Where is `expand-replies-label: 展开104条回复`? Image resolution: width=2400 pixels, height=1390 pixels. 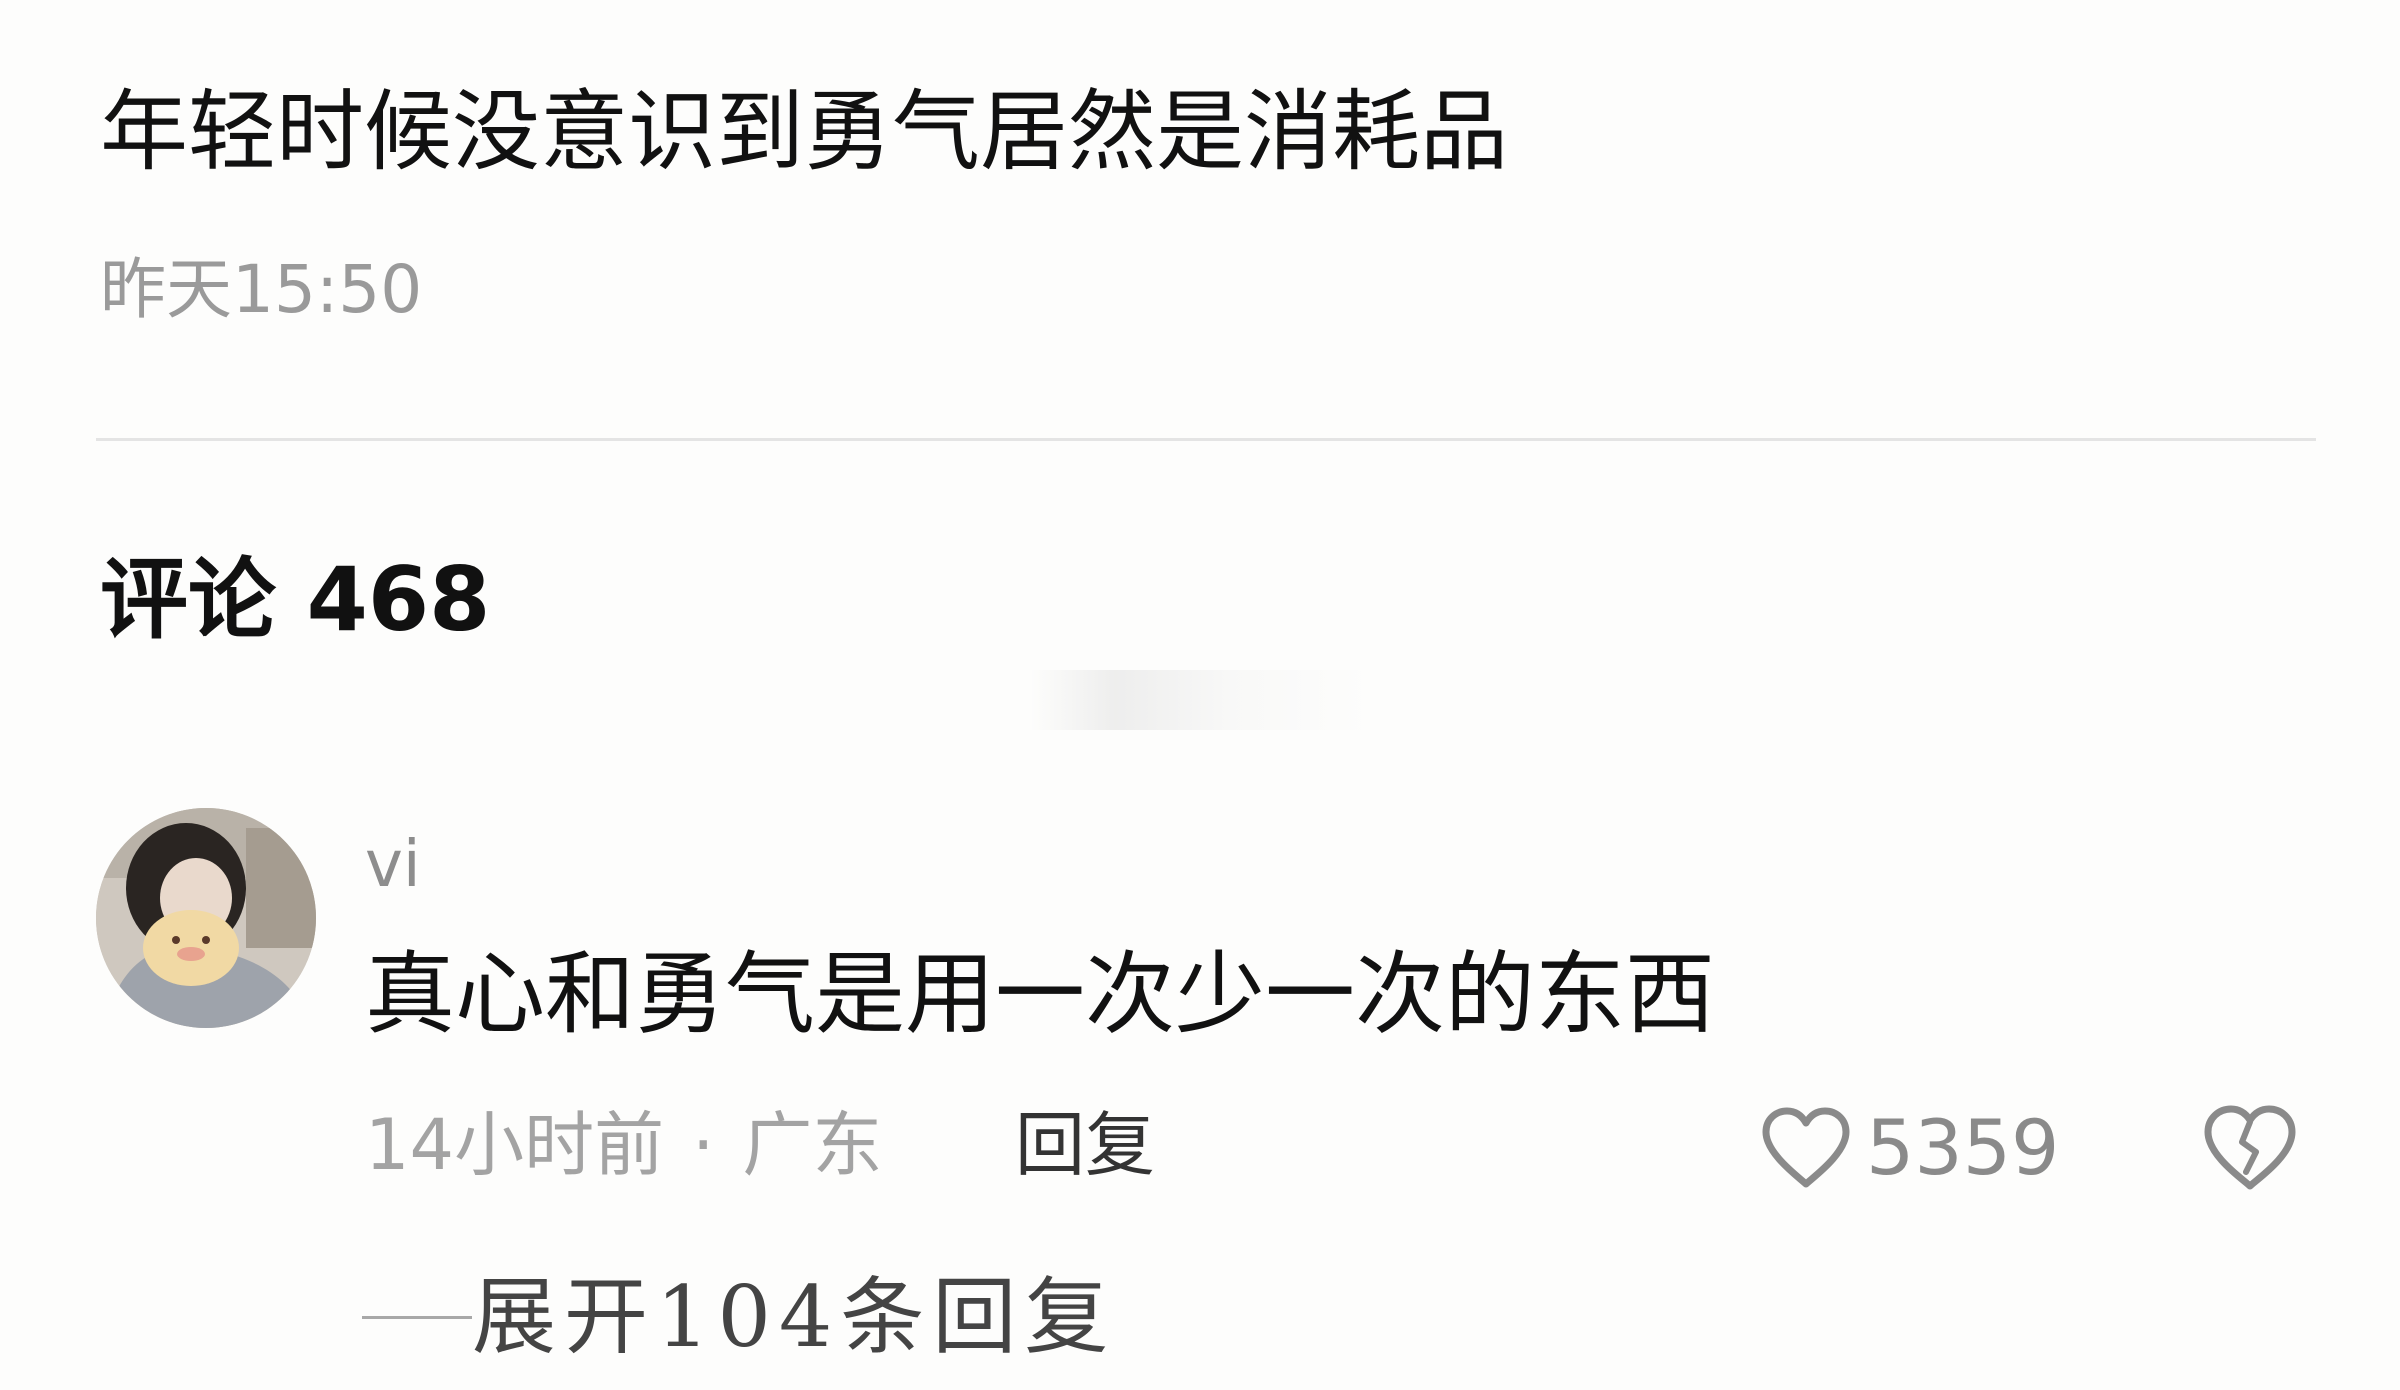
expand-replies-label: 展开104条回复 is located at coordinates (794, 1317).